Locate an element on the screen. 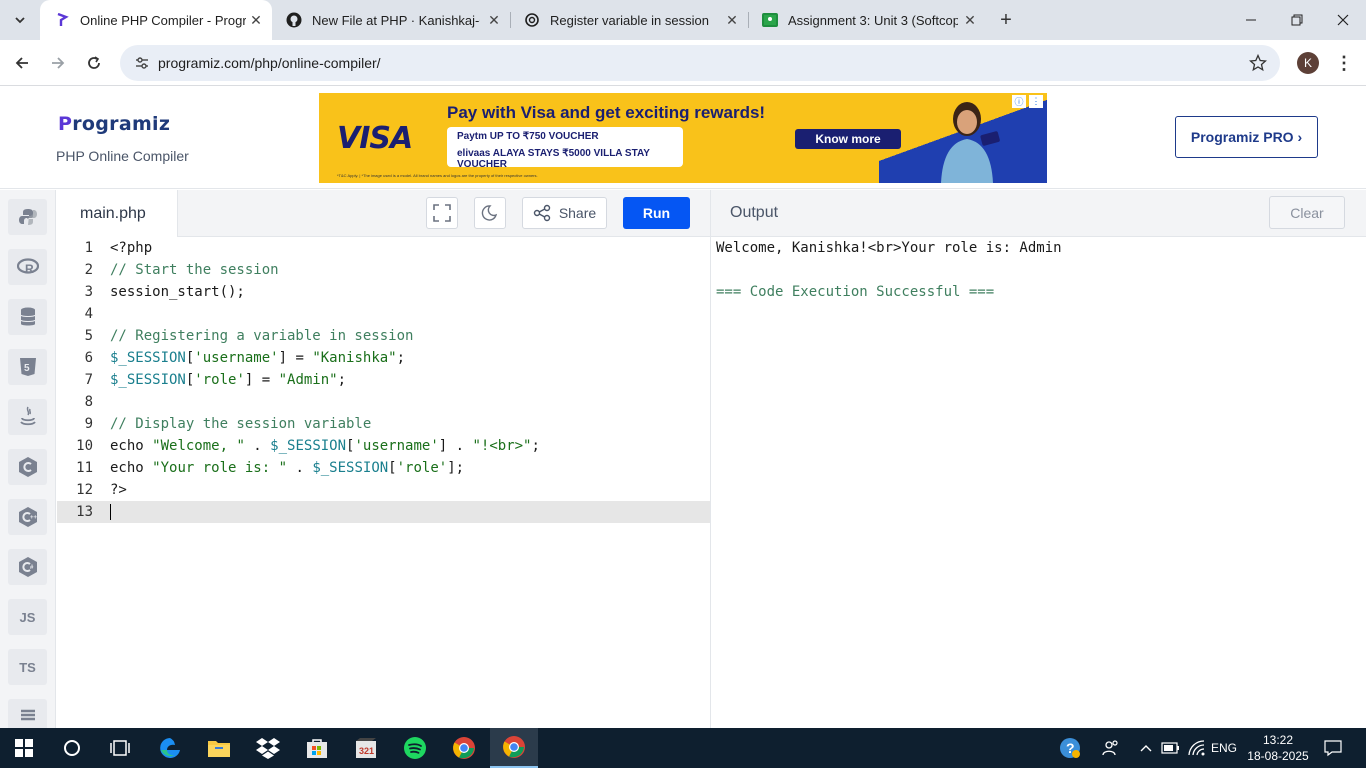 Image resolution: width=1366 pixels, height=768 pixels. ts-icon: TS is located at coordinates (27, 667).